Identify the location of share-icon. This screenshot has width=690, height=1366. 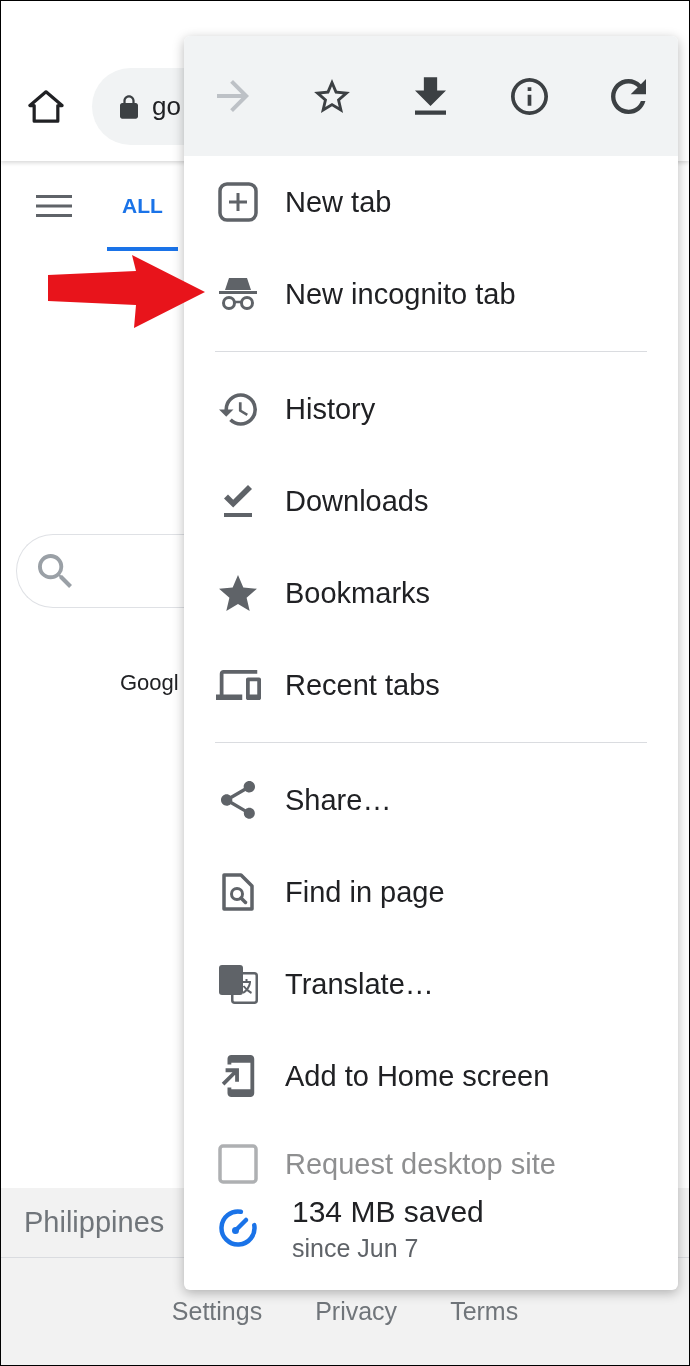
(238, 800).